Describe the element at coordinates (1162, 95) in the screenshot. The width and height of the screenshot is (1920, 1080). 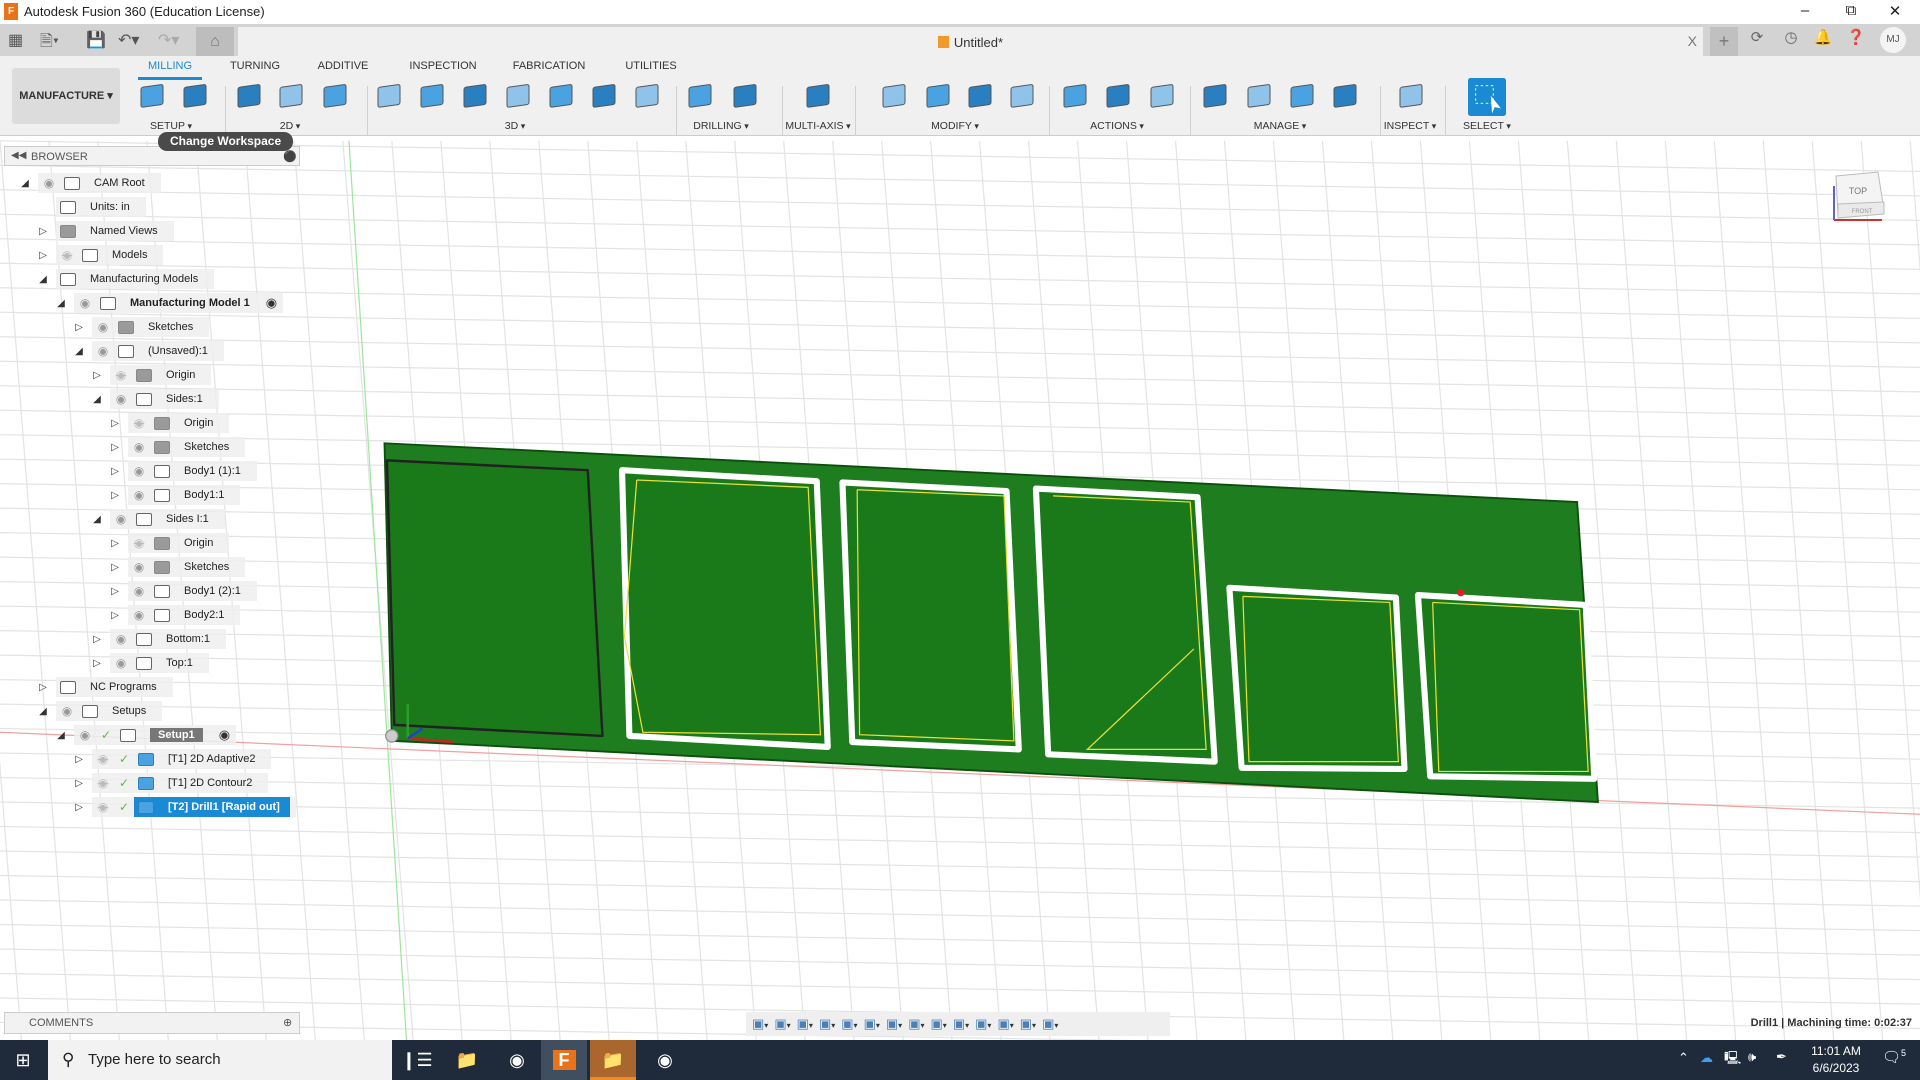
I see `post-process-icon` at that location.